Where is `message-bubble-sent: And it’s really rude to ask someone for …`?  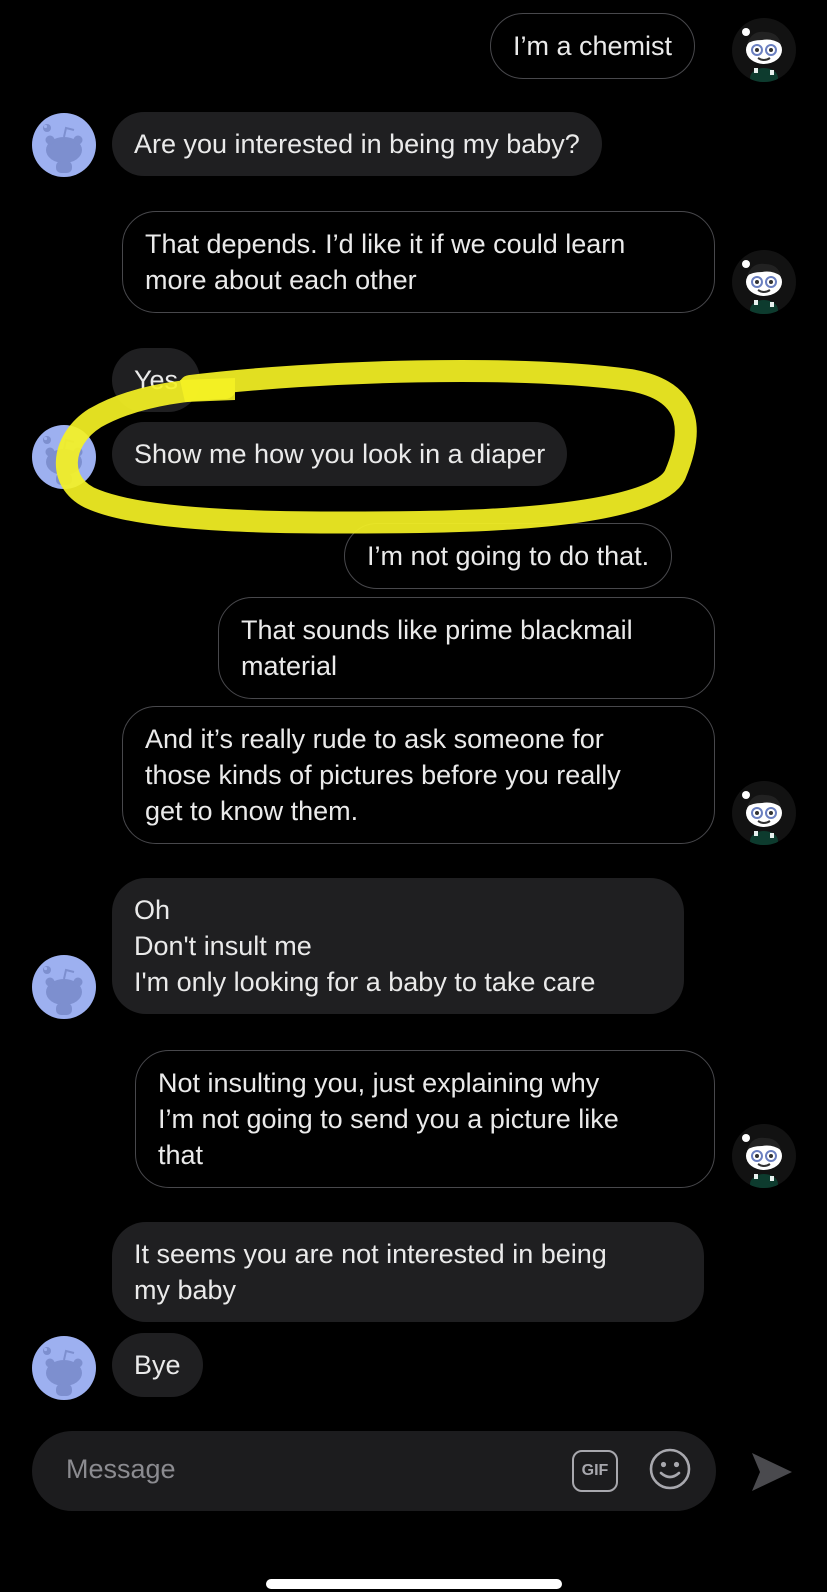 message-bubble-sent: And it’s really rude to ask someone for … is located at coordinates (418, 775).